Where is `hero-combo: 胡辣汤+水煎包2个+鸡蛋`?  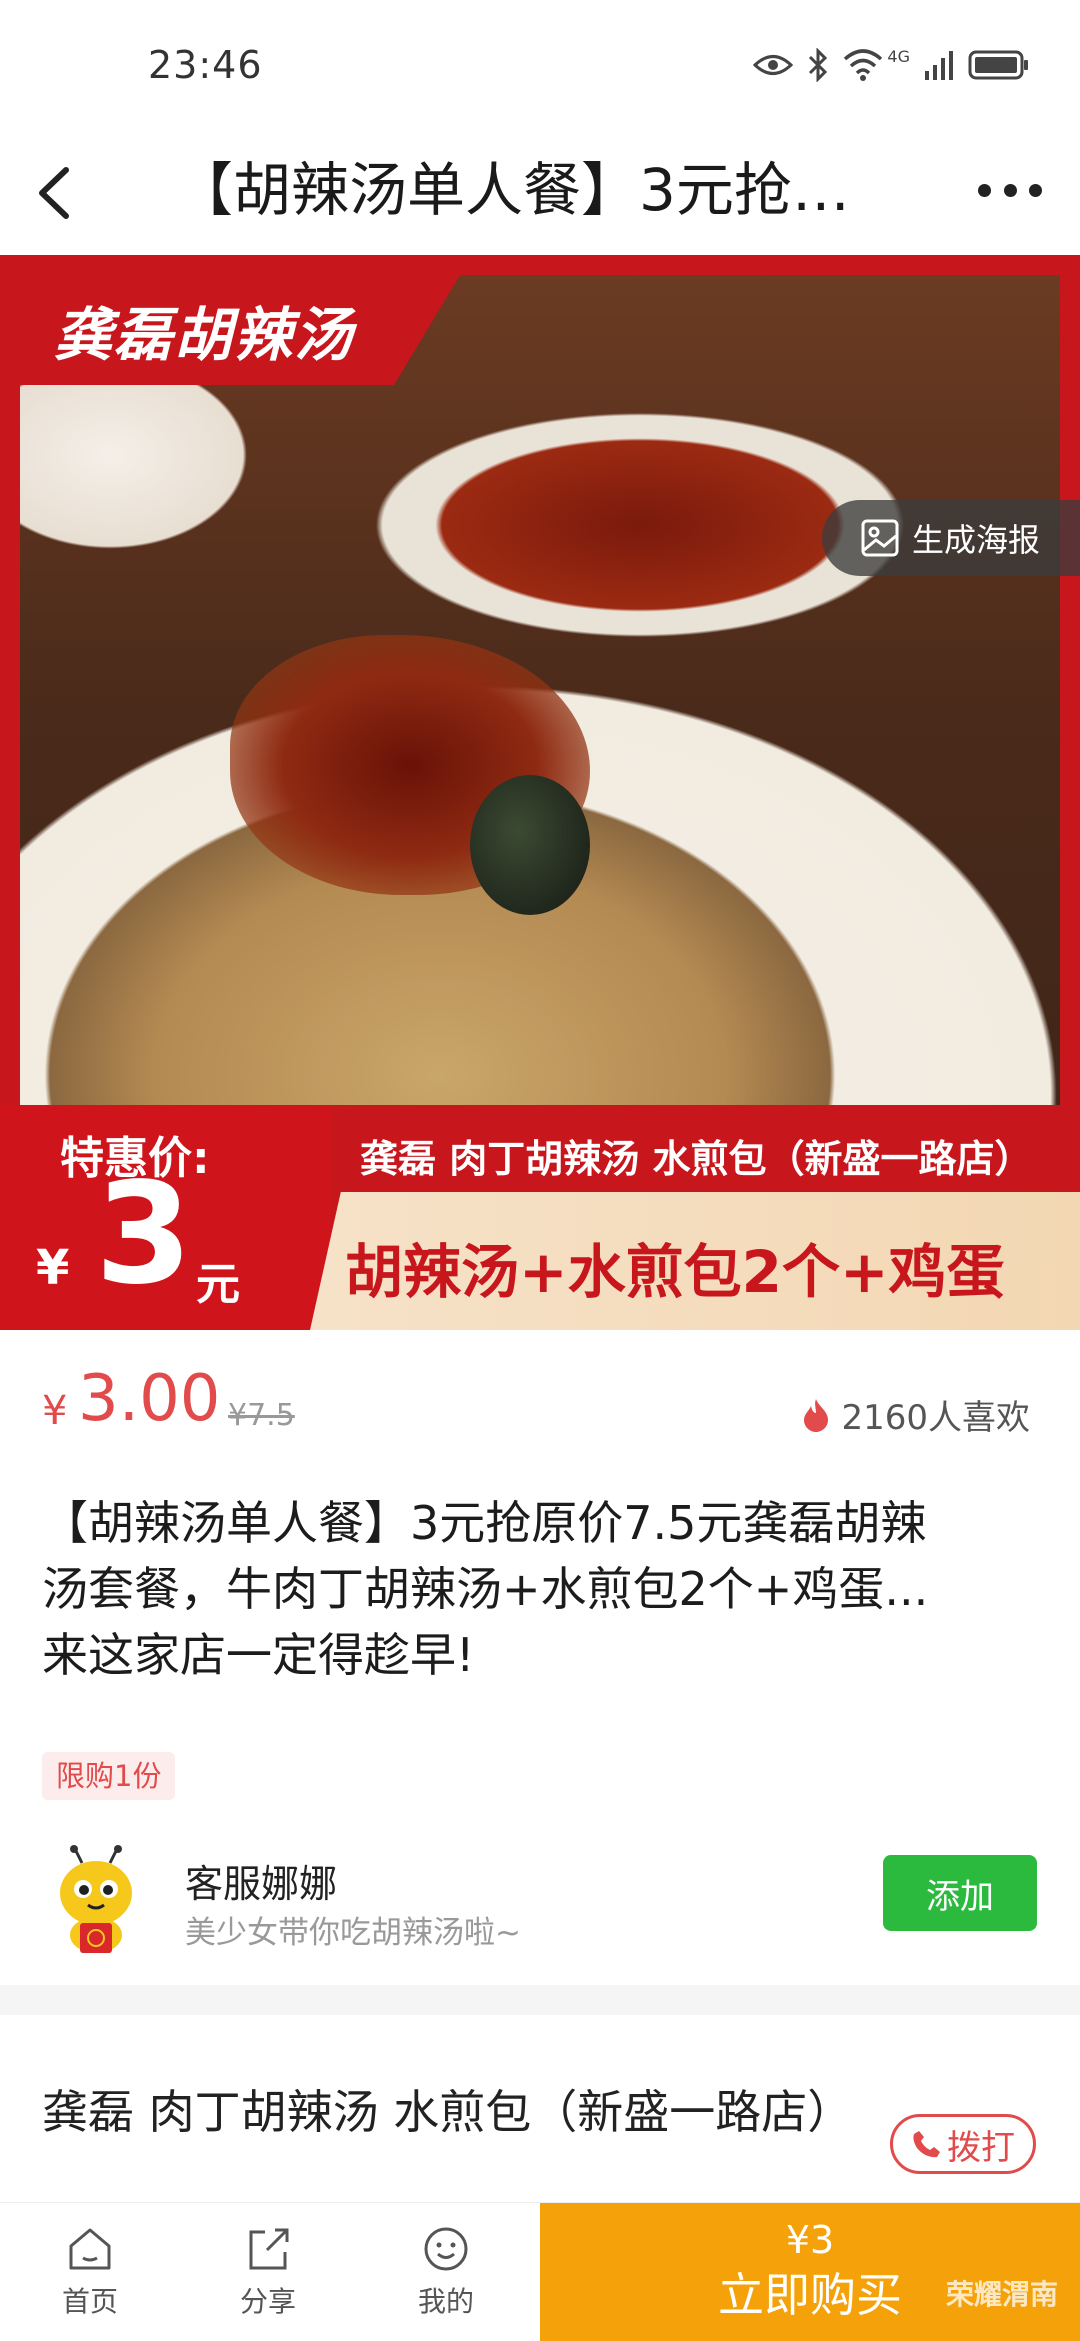
hero-combo: 胡辣汤+水煎包2个+鸡蛋 is located at coordinates (675, 1272).